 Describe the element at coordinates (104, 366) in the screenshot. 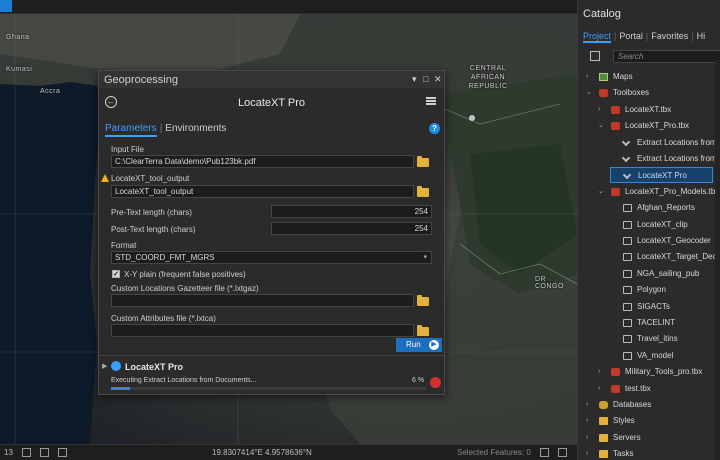

I see `chevron-right-icon: ▶` at that location.